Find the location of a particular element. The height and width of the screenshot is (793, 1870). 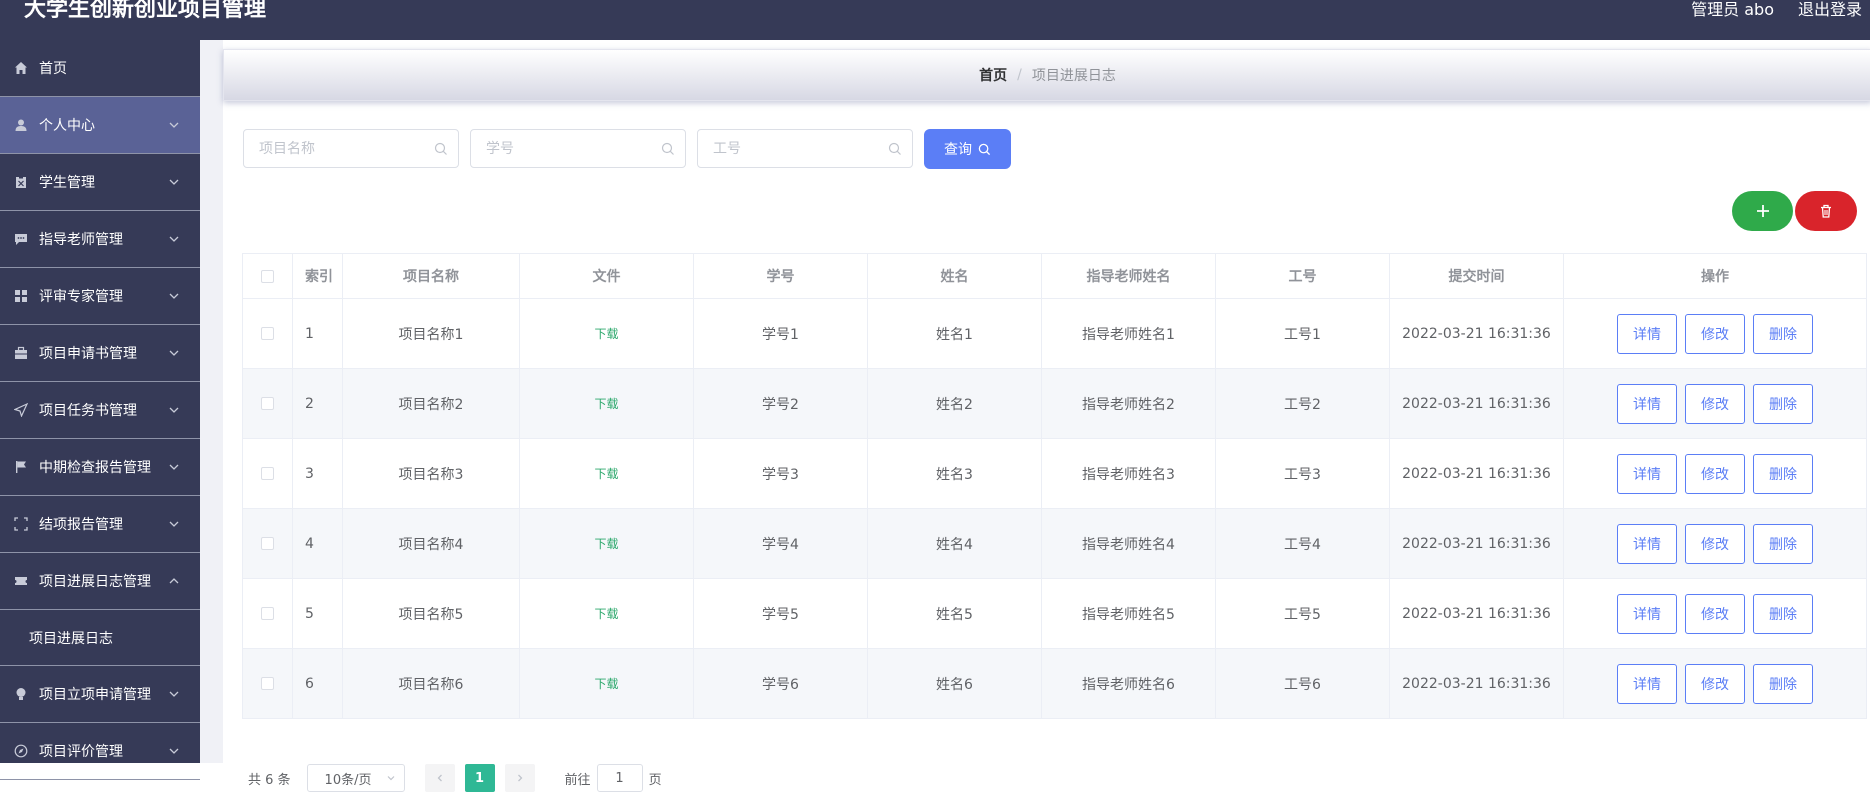

select-all-checkbox is located at coordinates (267, 276).